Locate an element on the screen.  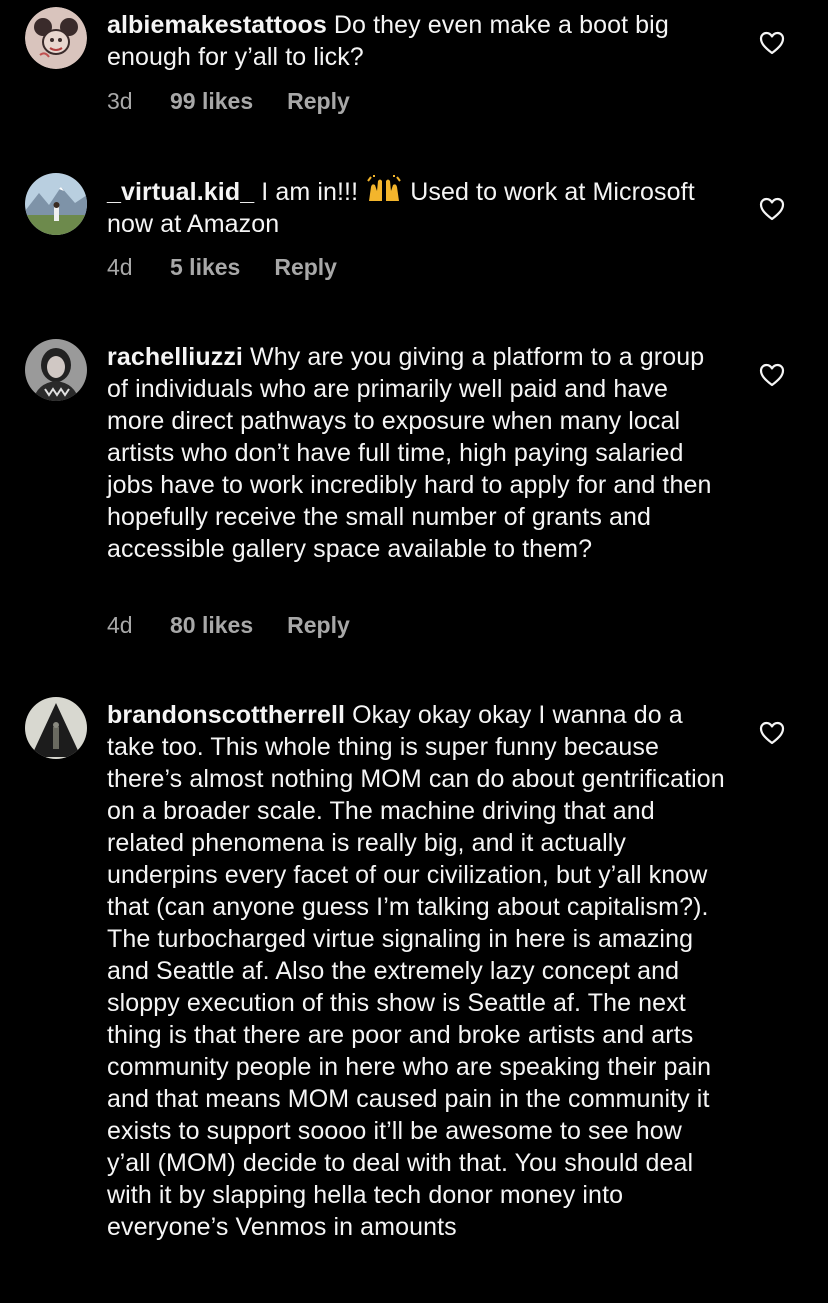
comment-username: rachelliuzzi is located at coordinates (175, 357).